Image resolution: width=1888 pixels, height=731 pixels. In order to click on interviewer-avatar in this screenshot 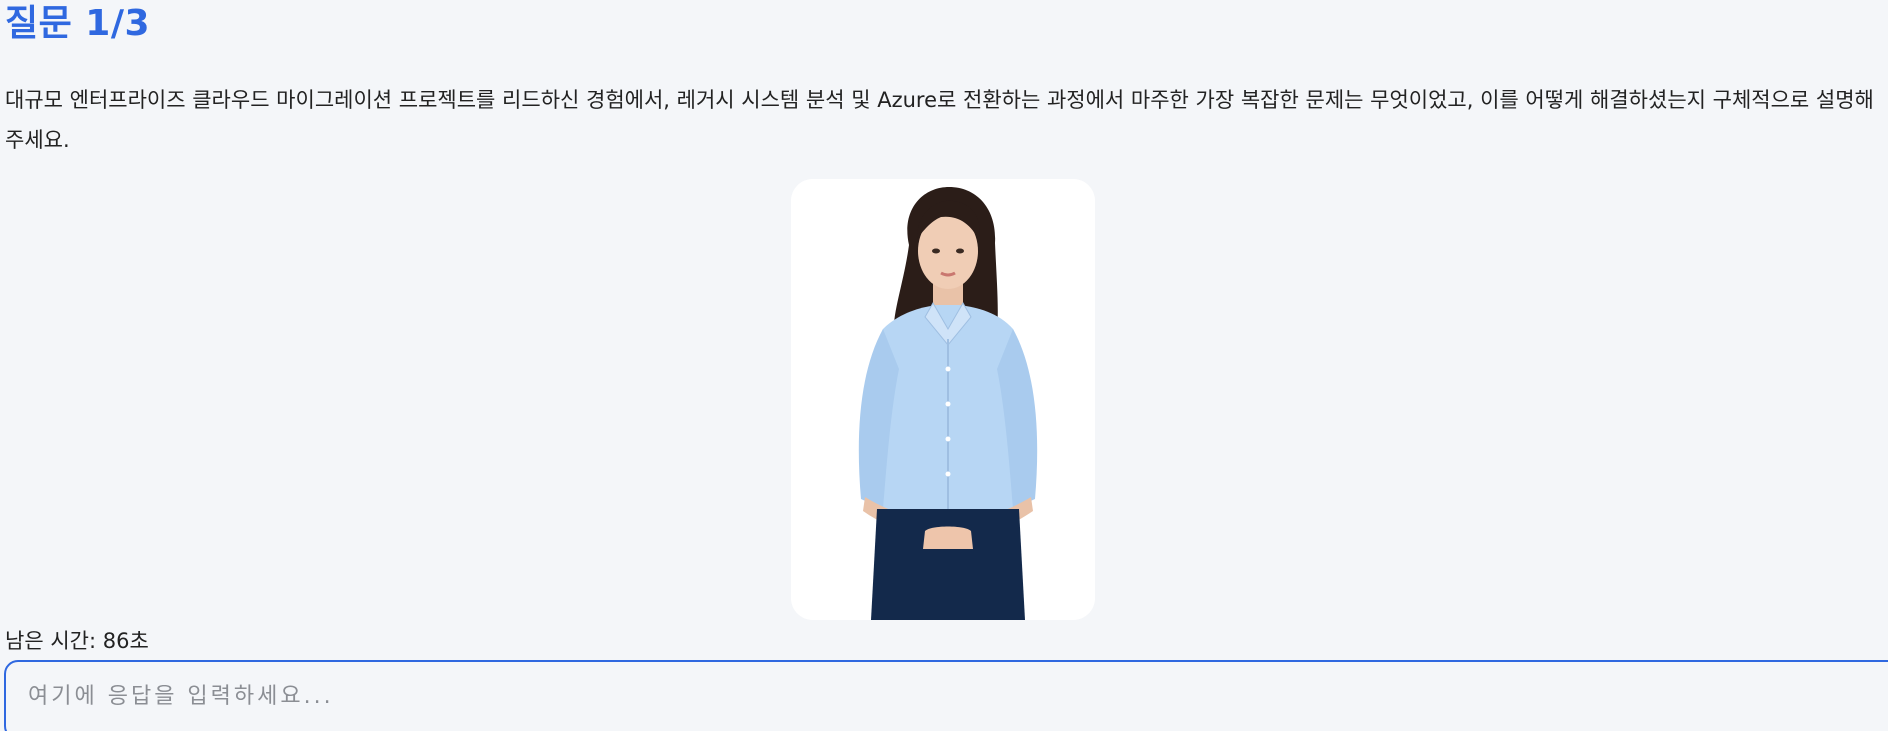, I will do `click(943, 399)`.